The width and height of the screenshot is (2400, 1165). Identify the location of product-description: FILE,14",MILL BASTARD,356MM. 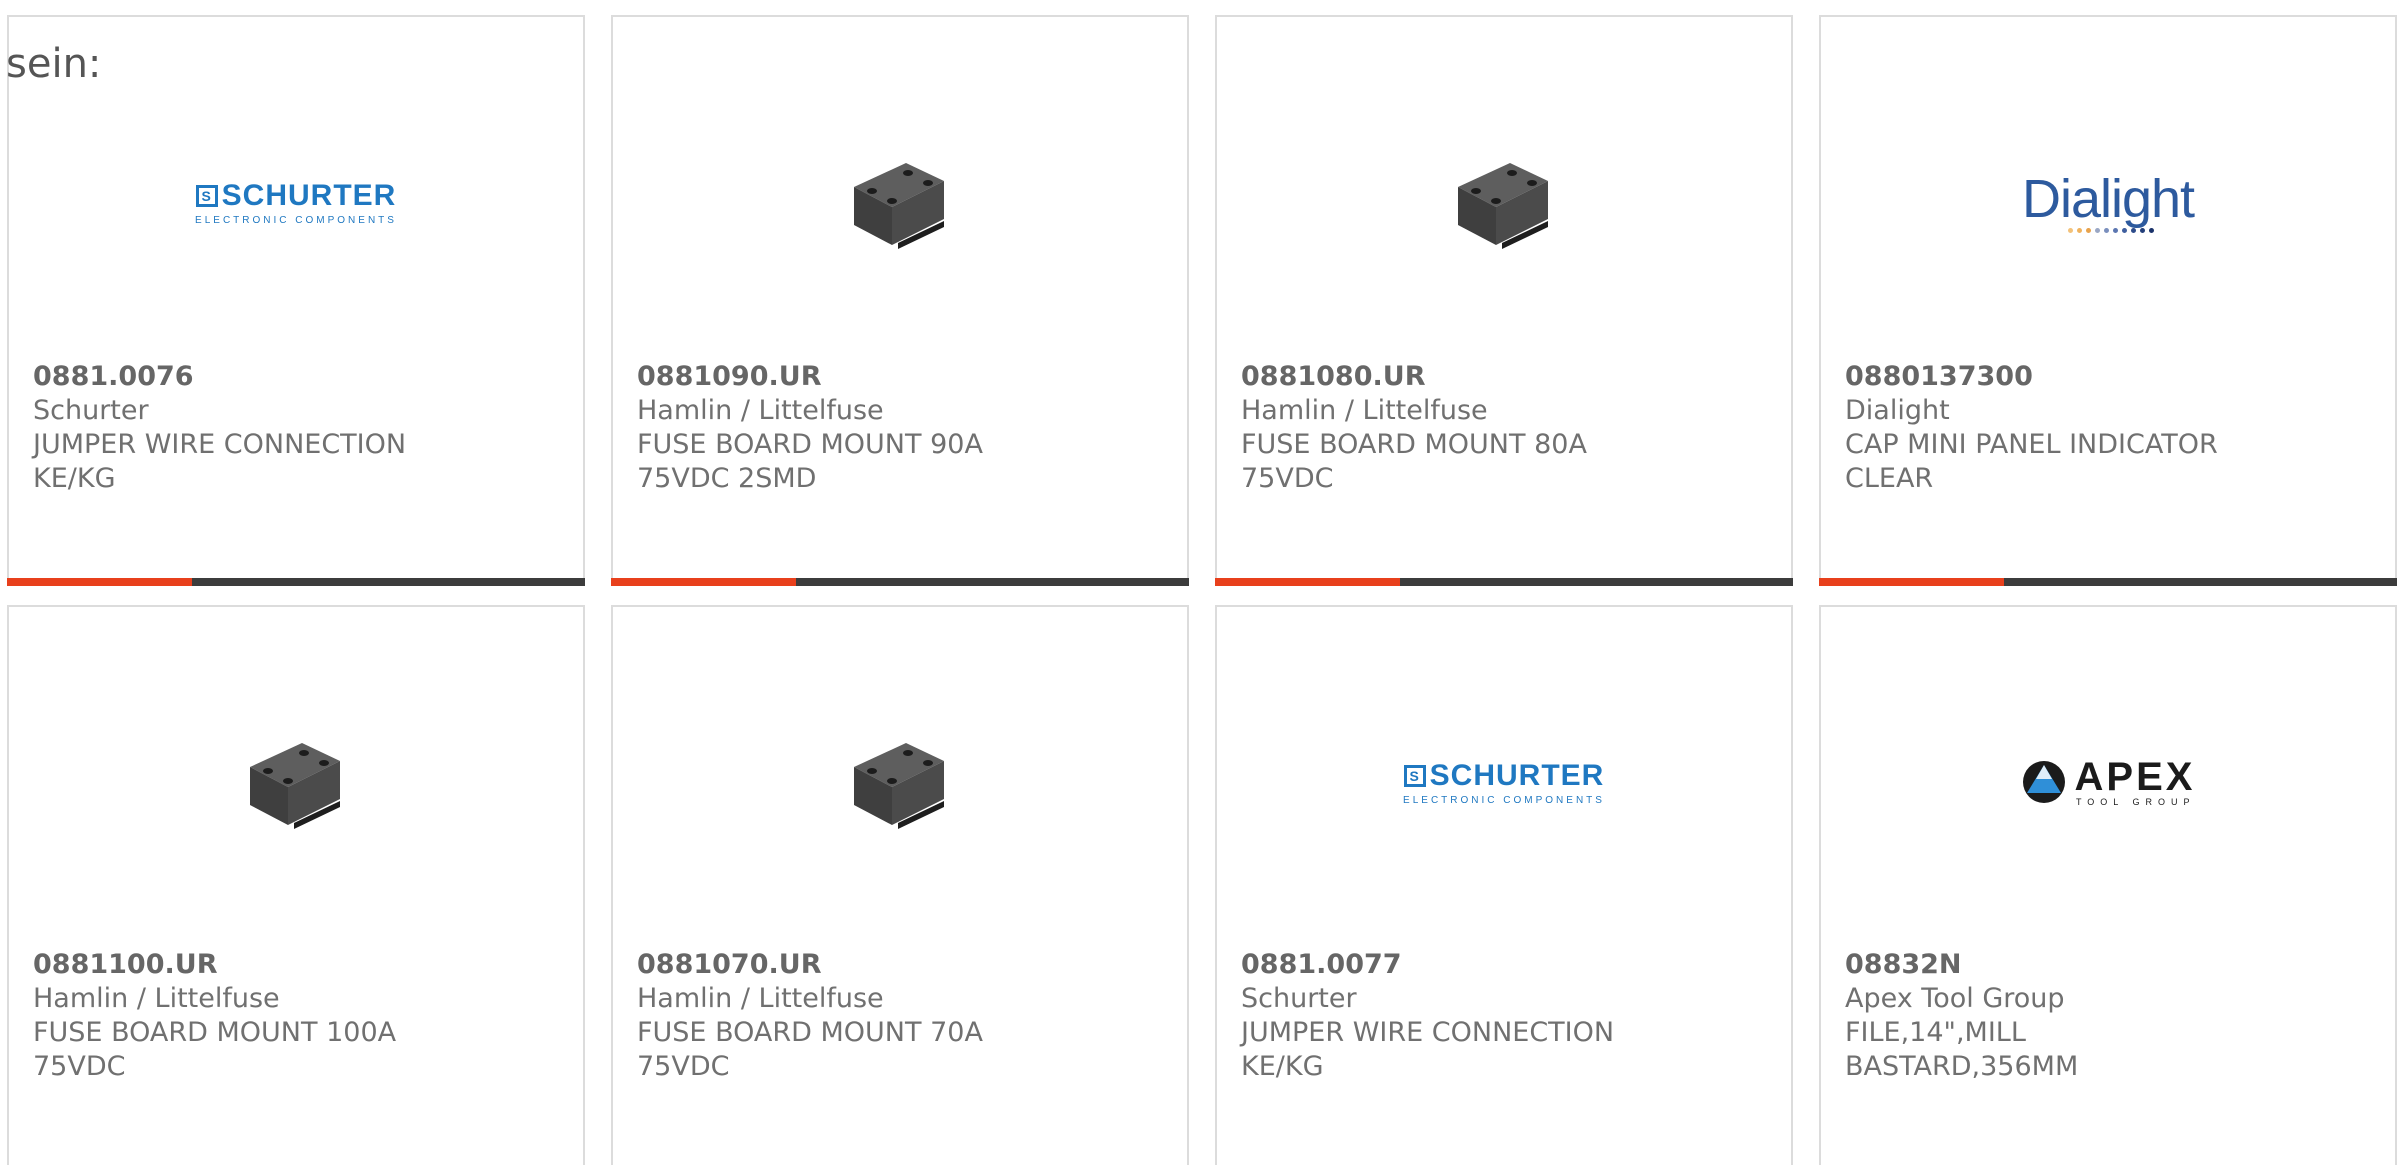
(1962, 1049).